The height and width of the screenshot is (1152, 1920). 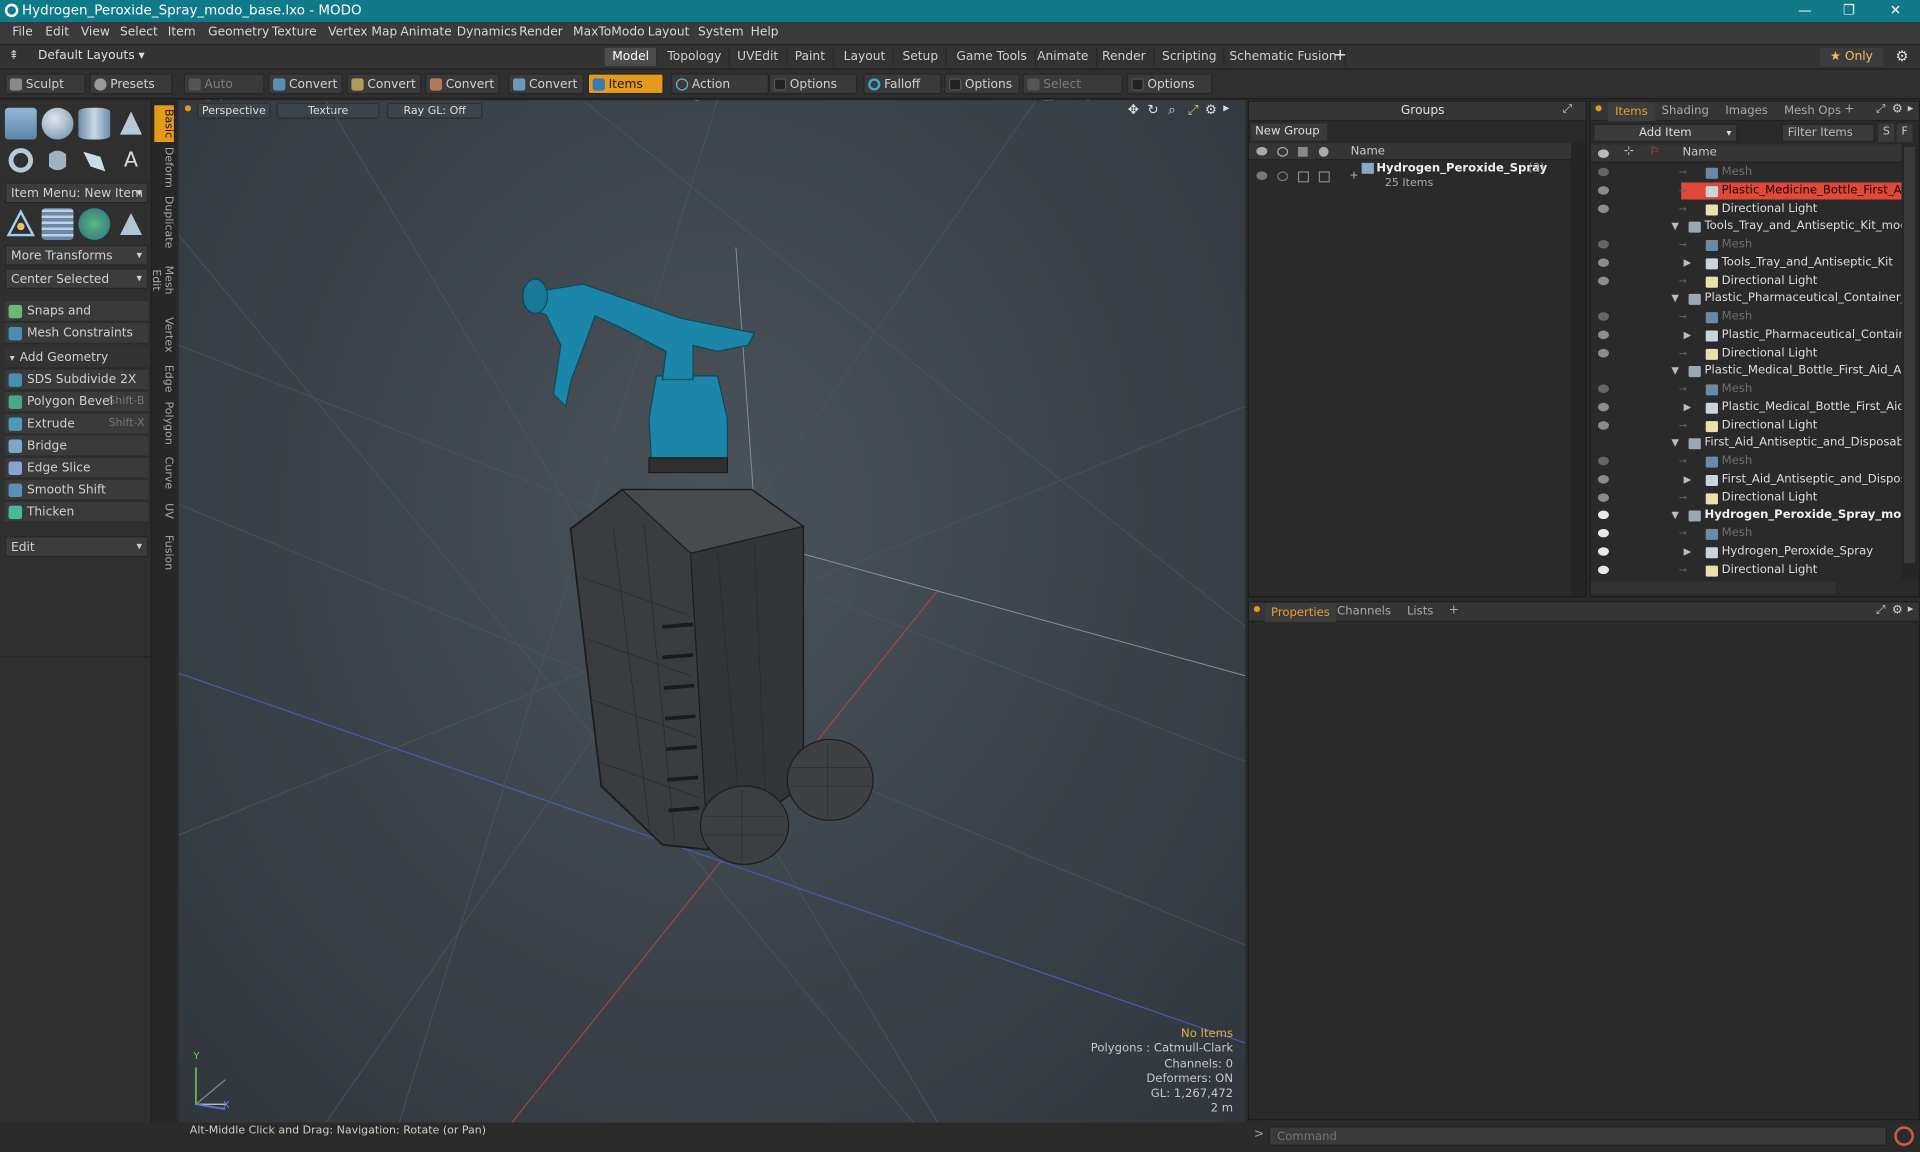 What do you see at coordinates (1685, 110) in the screenshot?
I see `tab-shading: Shading` at bounding box center [1685, 110].